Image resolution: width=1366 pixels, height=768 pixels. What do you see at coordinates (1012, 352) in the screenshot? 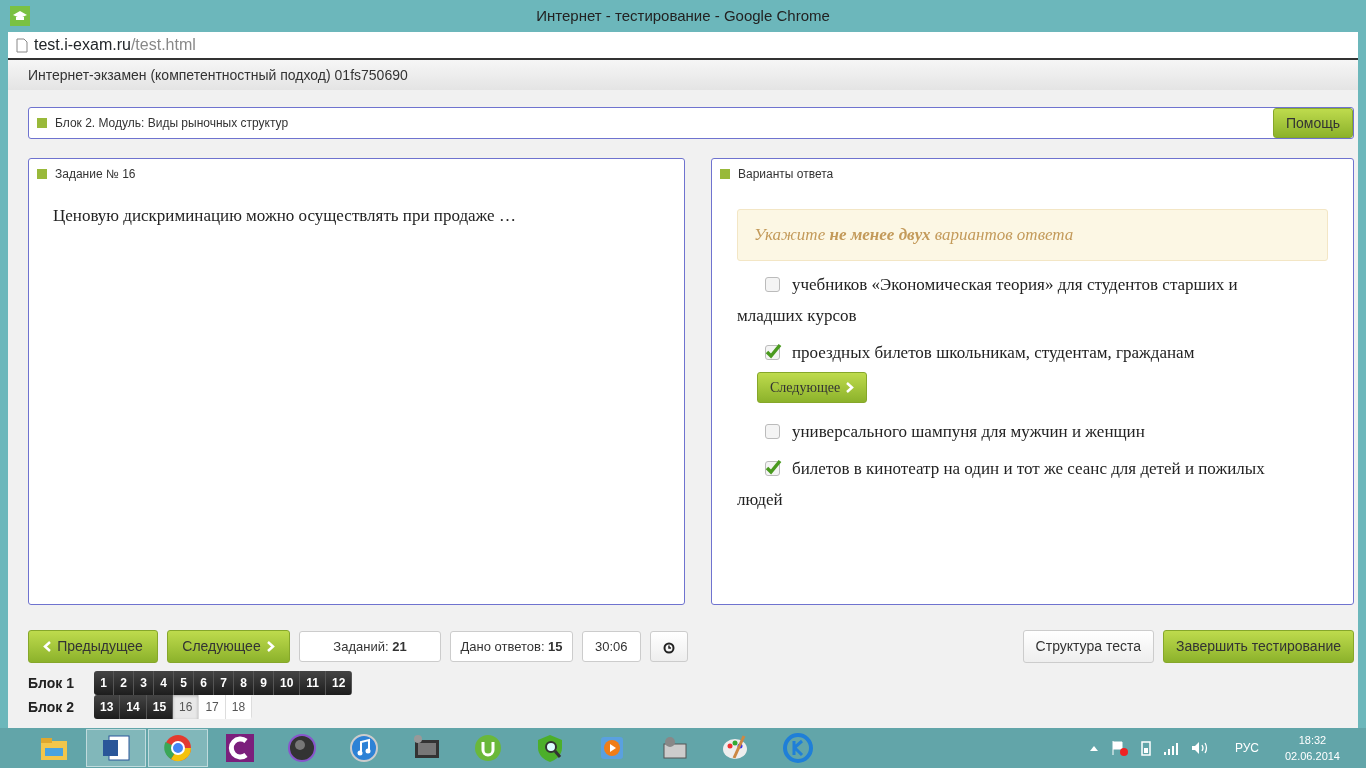
I see `answer-option: проездных билетов школьникам, студентам, гражданам` at bounding box center [1012, 352].